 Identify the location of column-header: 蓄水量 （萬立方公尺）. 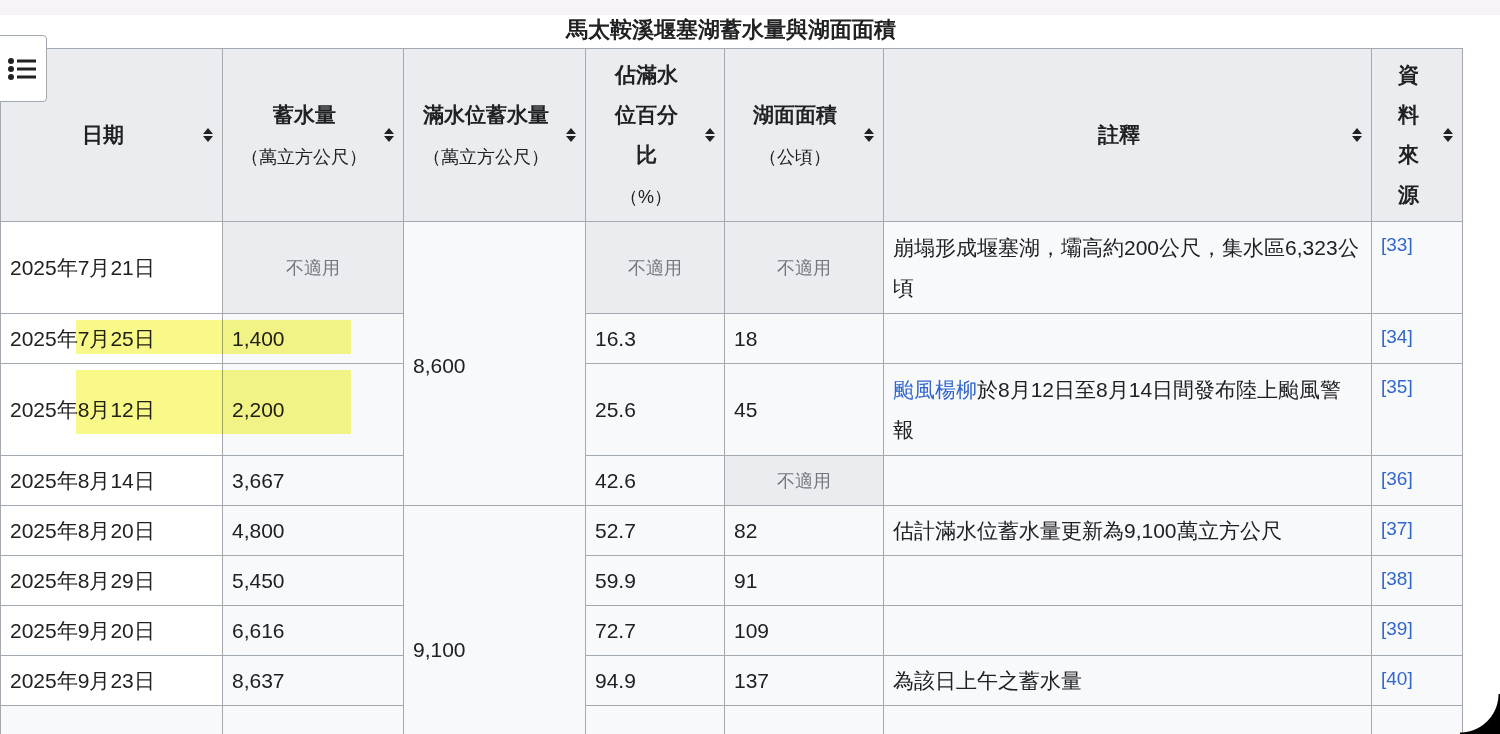
(313, 135).